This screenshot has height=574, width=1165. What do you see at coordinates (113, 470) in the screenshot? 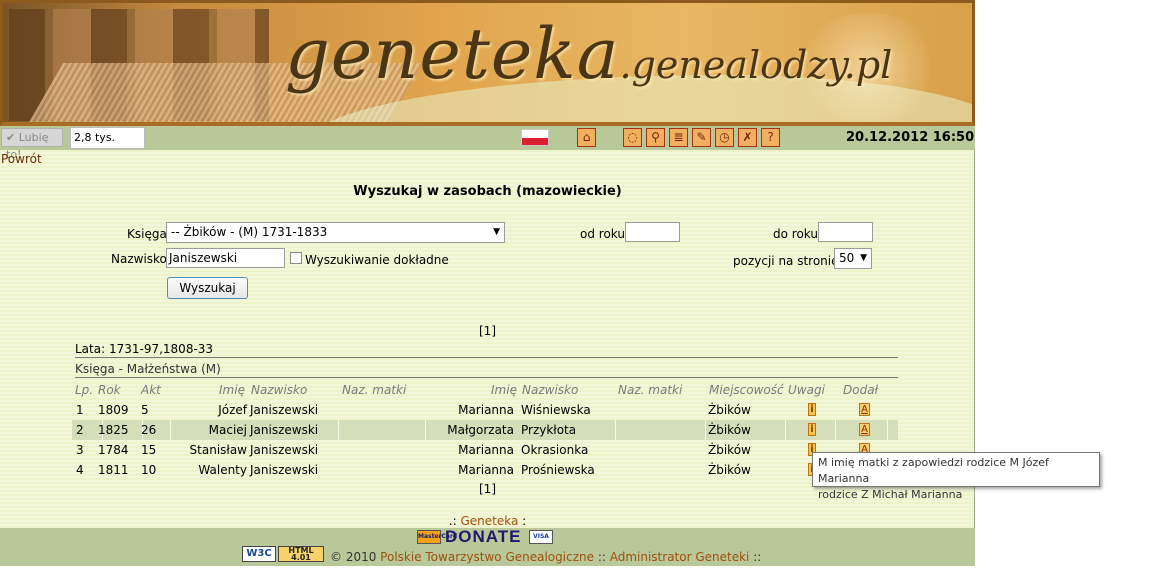
I see `cell-rok: 1811` at bounding box center [113, 470].